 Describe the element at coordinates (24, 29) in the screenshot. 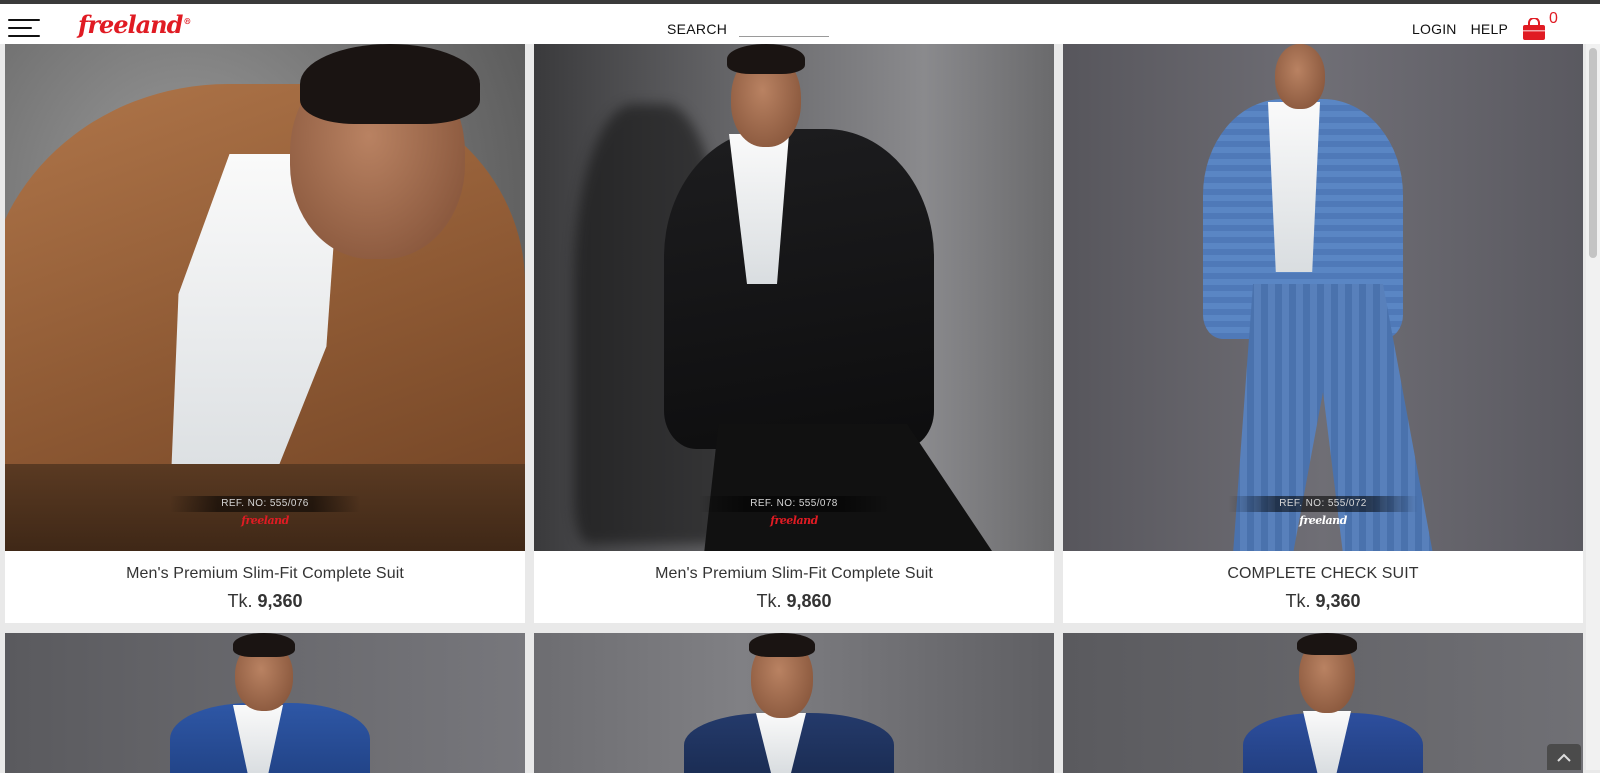

I see `hamburger-menu-icon` at that location.